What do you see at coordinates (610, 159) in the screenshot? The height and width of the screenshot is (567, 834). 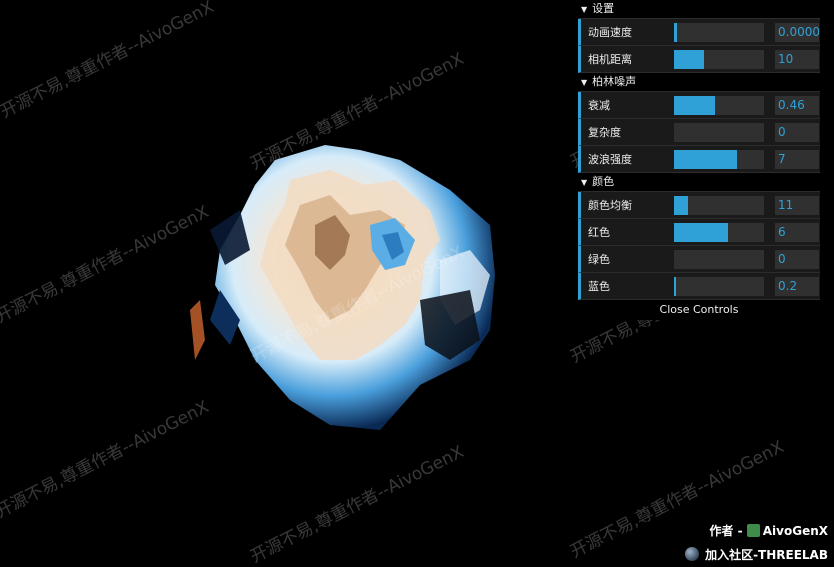 I see `control-label: 波浪强度` at bounding box center [610, 159].